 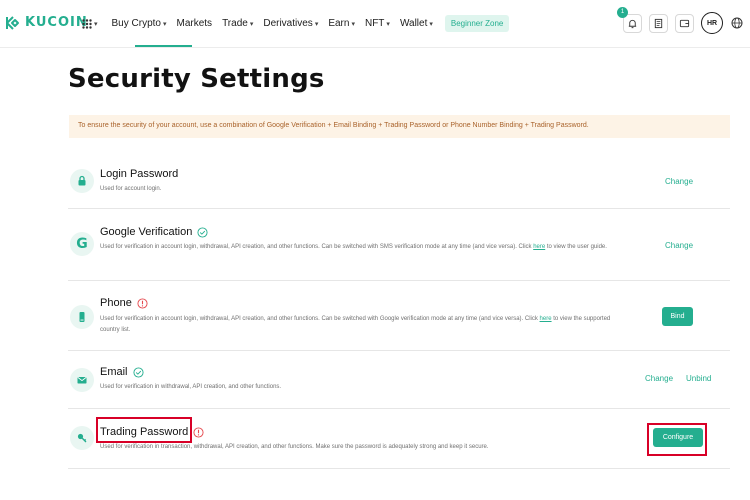 I want to click on change-google-verification-link: Change, so click(x=679, y=245).